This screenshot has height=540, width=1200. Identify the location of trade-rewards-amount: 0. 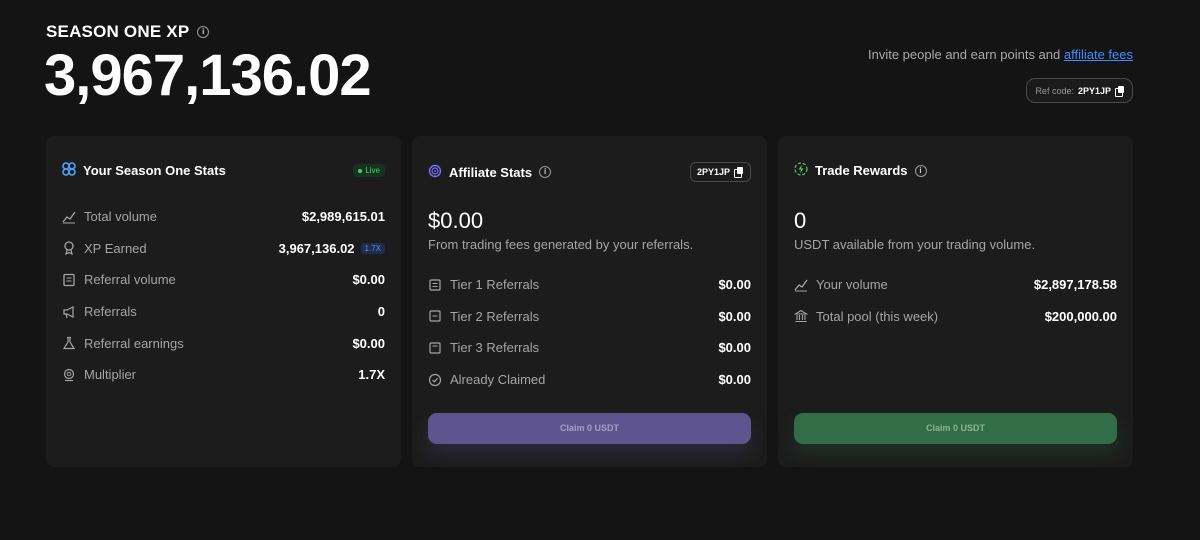
(800, 220).